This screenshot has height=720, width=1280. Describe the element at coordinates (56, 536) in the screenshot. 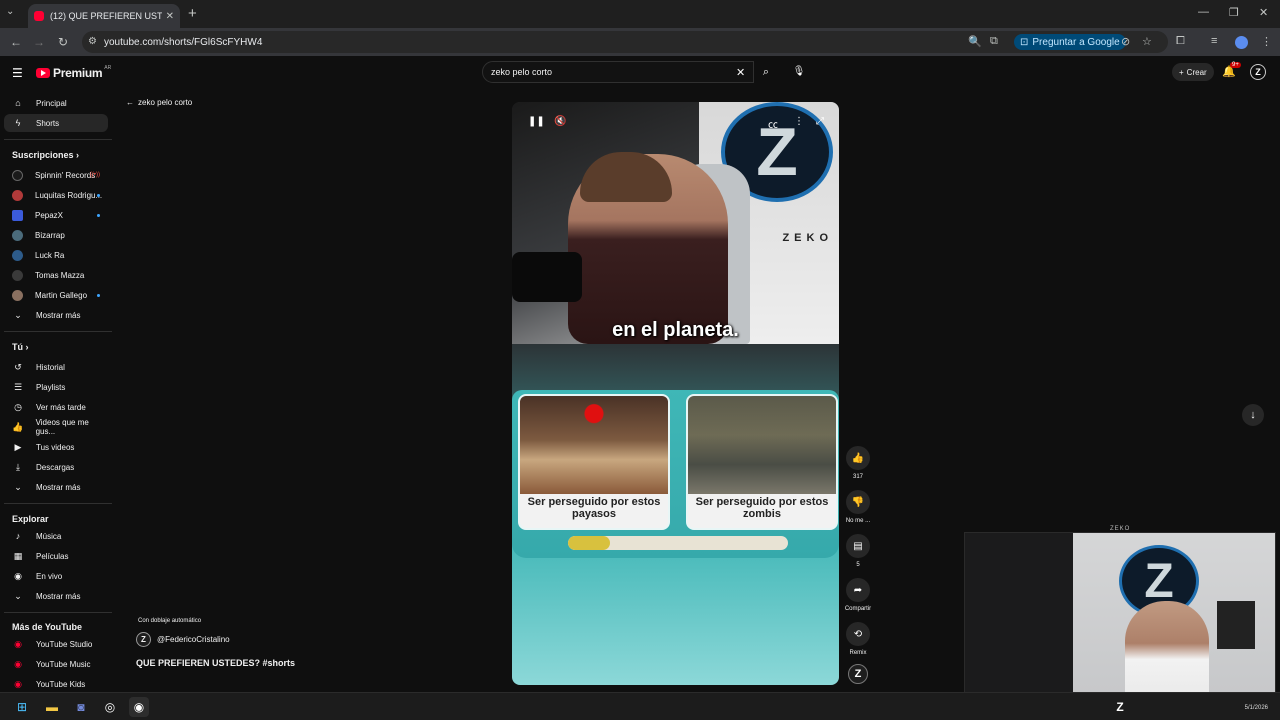

I see `sidebar-item-music: ♪ Música` at that location.